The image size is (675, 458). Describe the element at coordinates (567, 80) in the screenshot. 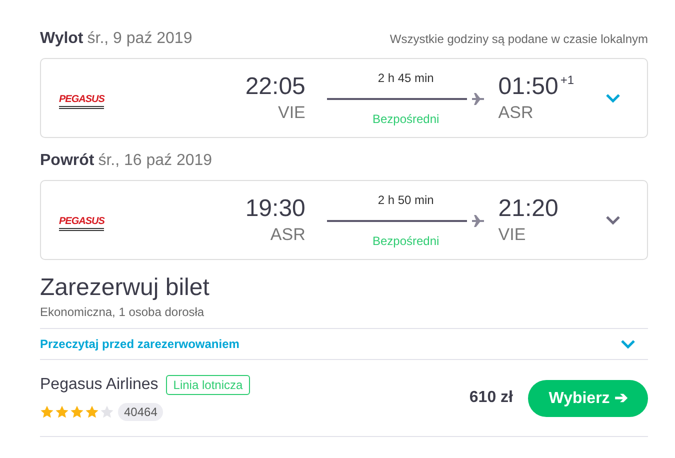

I see `day-offset: +1` at that location.